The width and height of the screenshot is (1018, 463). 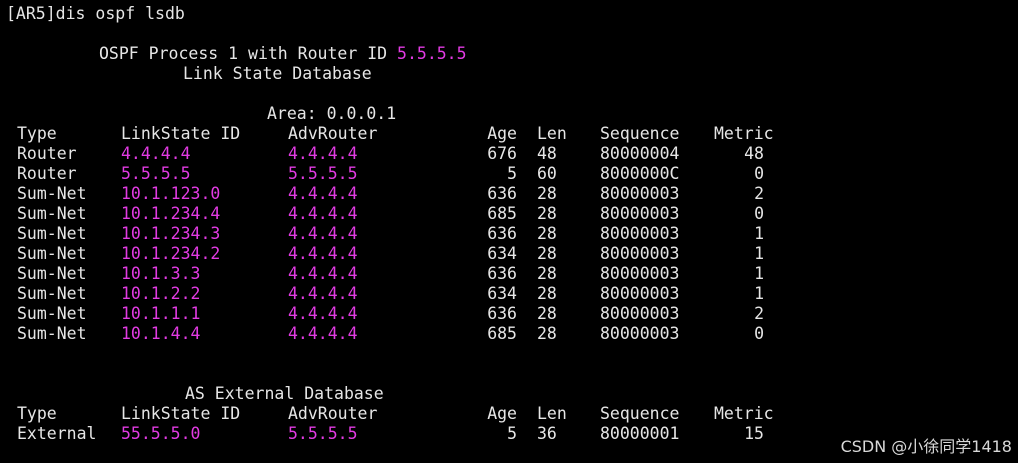 What do you see at coordinates (248, 53) in the screenshot?
I see `process-title-text: OSPF Process 1 with Router ID` at bounding box center [248, 53].